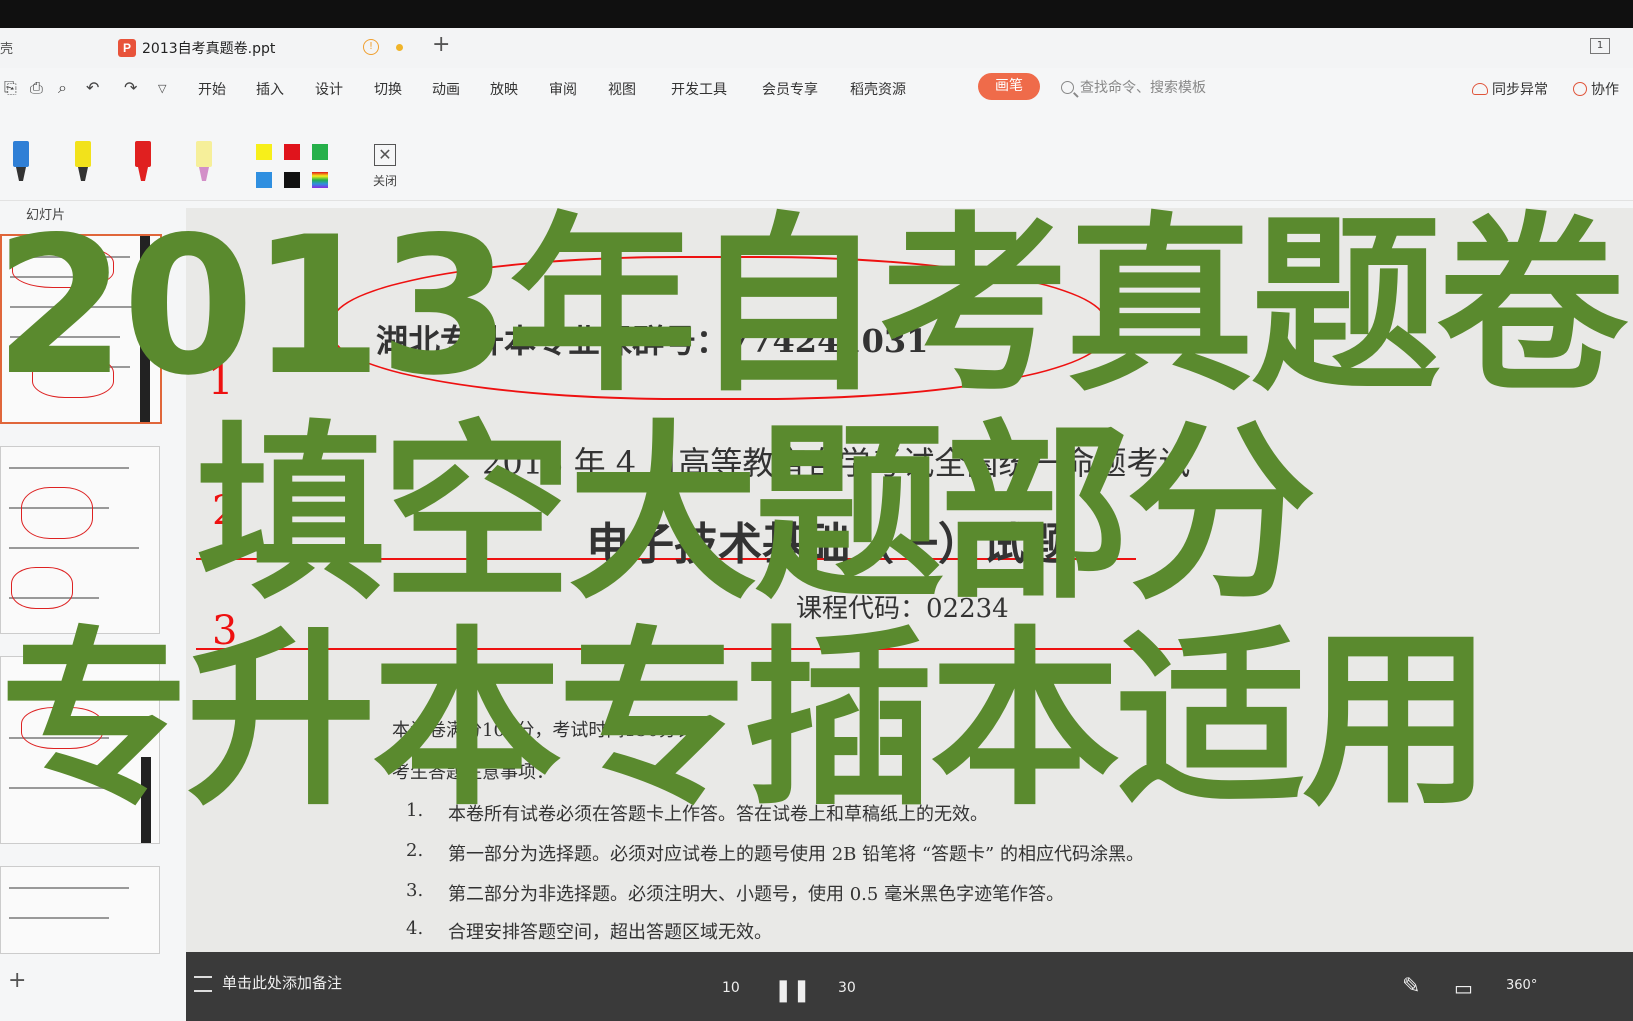  What do you see at coordinates (847, 988) in the screenshot?
I see `forward-30-icon: 30` at bounding box center [847, 988].